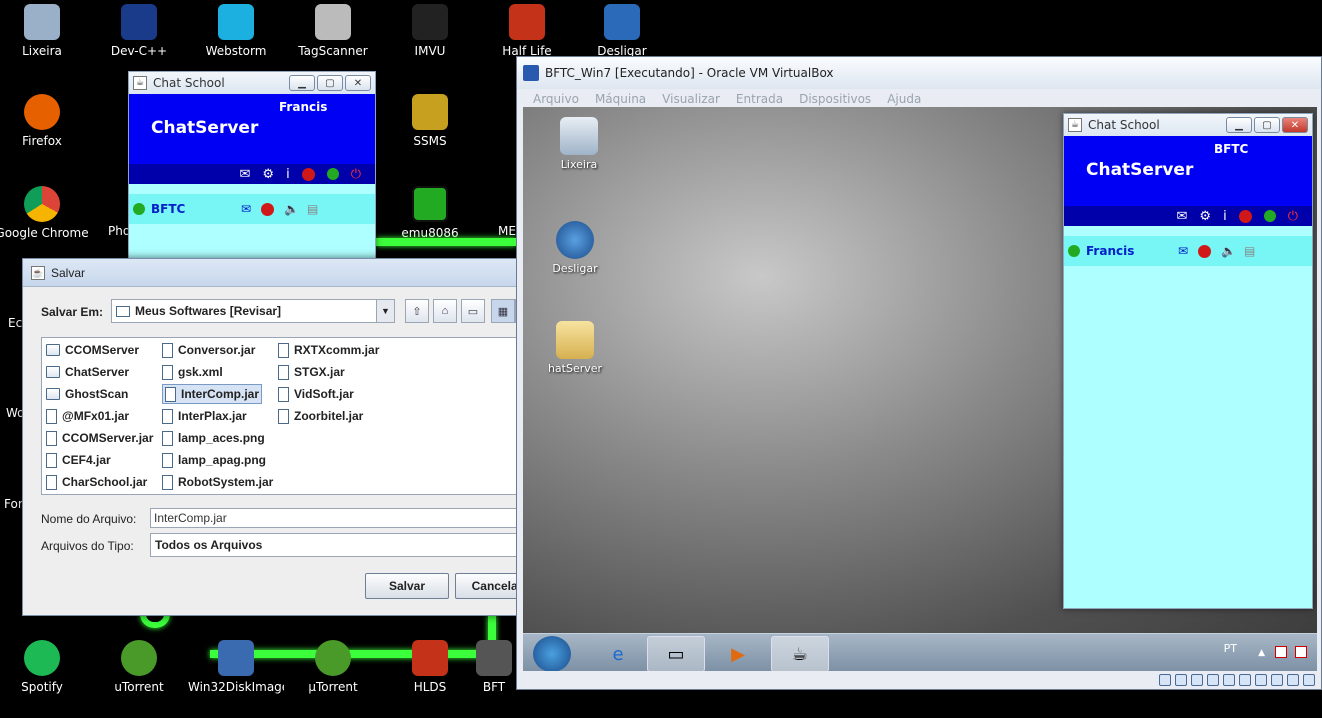 The width and height of the screenshot is (1322, 718). Describe the element at coordinates (316, 394) in the screenshot. I see `file-item: VidSoft.jar` at that location.